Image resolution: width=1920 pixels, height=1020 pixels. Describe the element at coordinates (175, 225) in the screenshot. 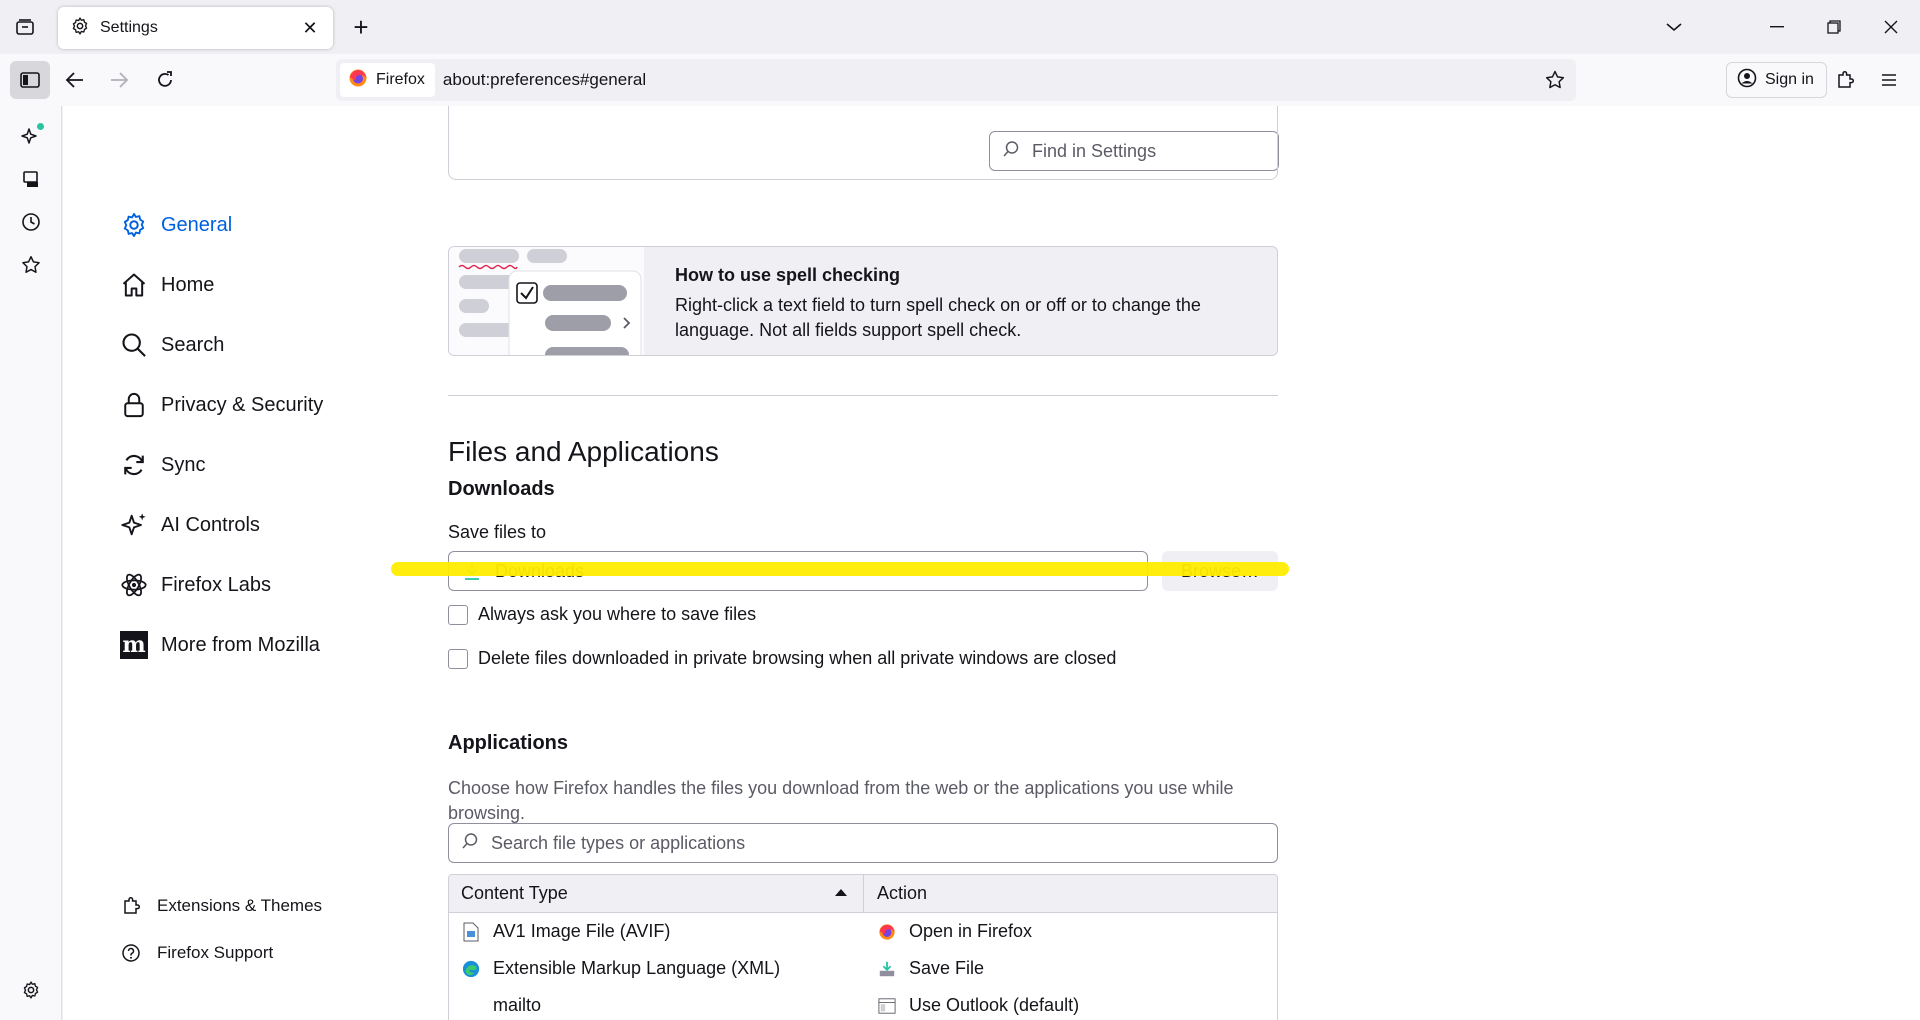

I see `category-general: General` at that location.